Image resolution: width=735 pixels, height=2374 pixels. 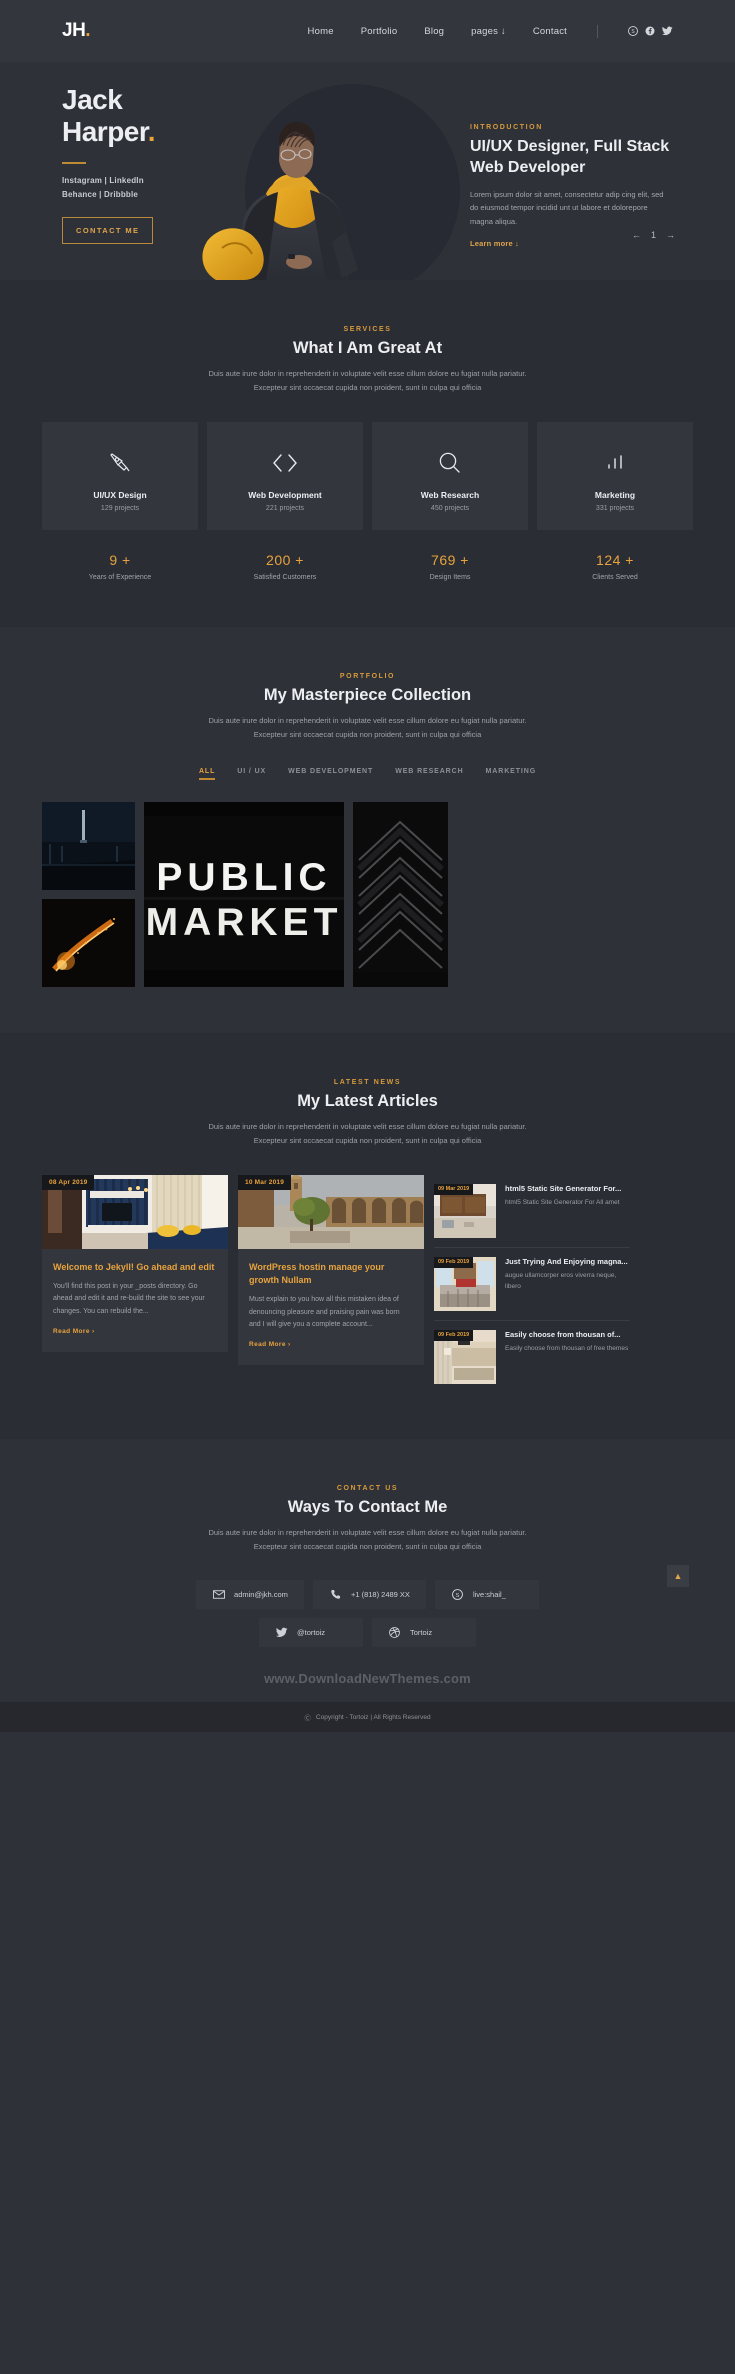 What do you see at coordinates (244, 894) in the screenshot?
I see `portfolio-tile-public-market-neon: PUBLIC MARKET` at bounding box center [244, 894].